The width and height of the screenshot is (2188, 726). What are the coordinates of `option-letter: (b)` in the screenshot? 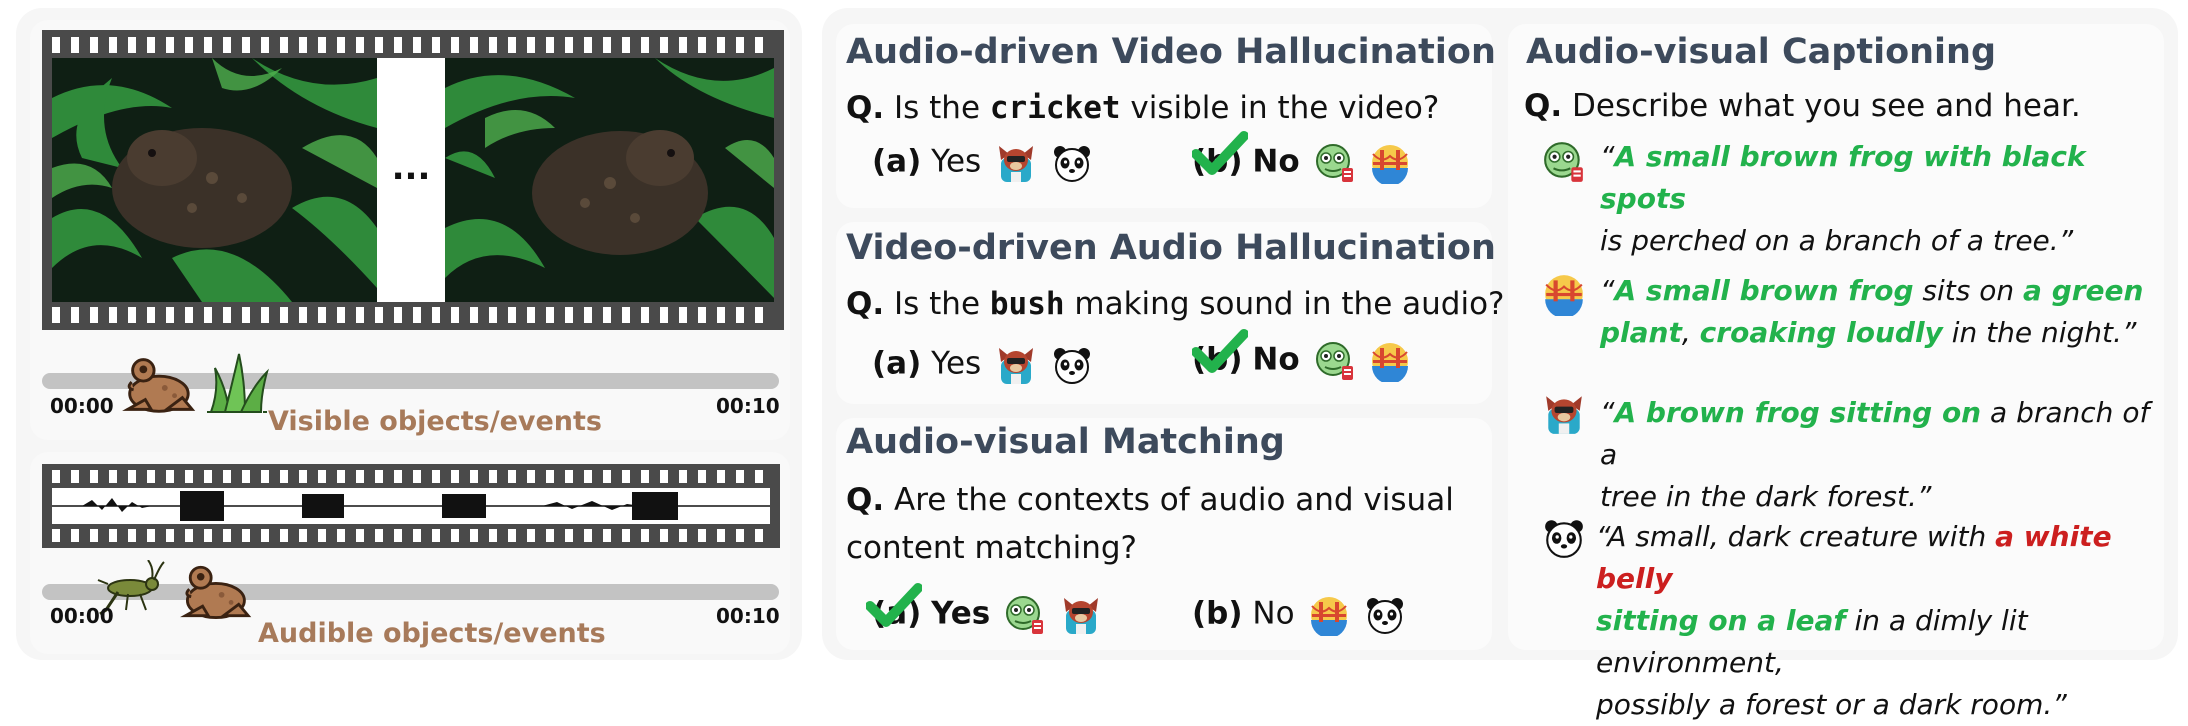 It's located at (1217, 613).